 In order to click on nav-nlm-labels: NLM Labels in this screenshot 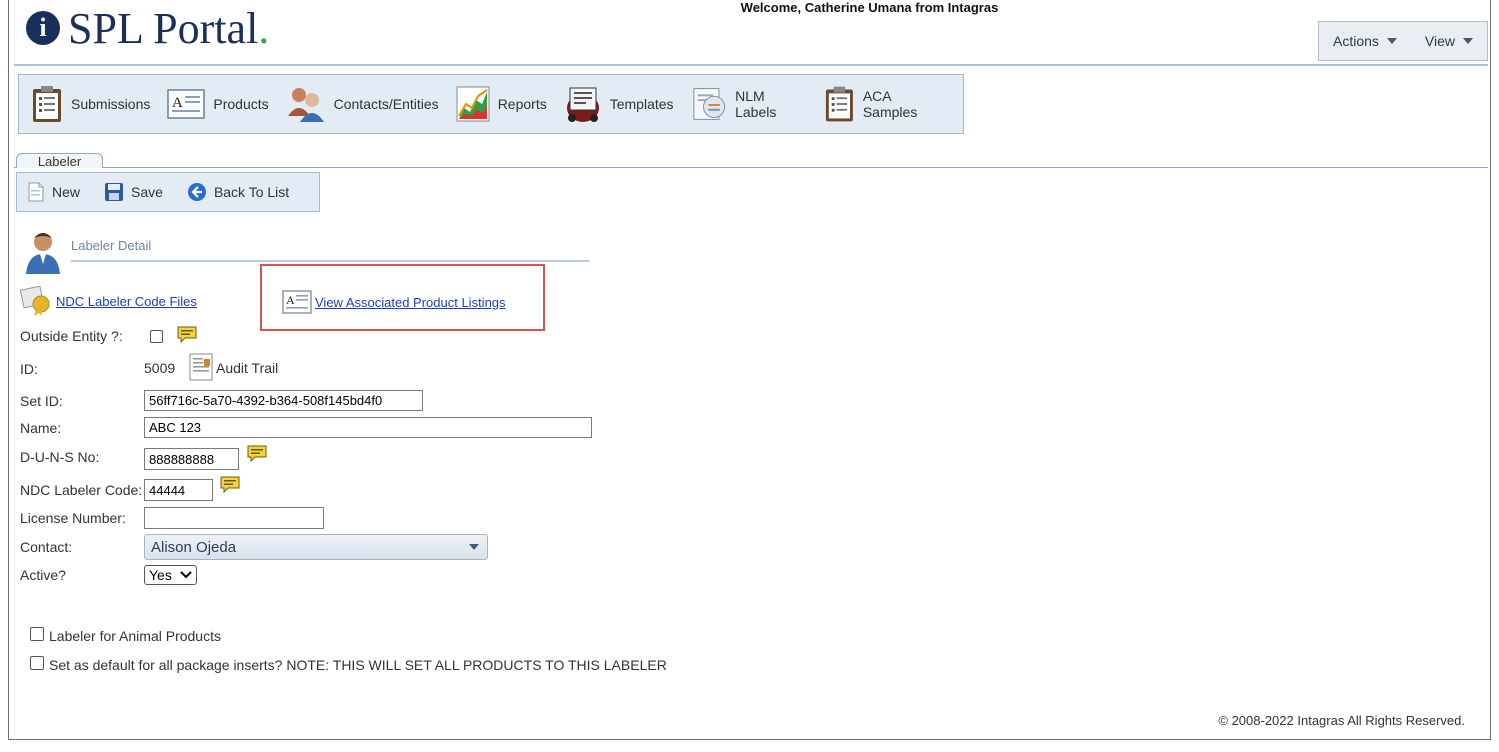, I will do `click(749, 104)`.